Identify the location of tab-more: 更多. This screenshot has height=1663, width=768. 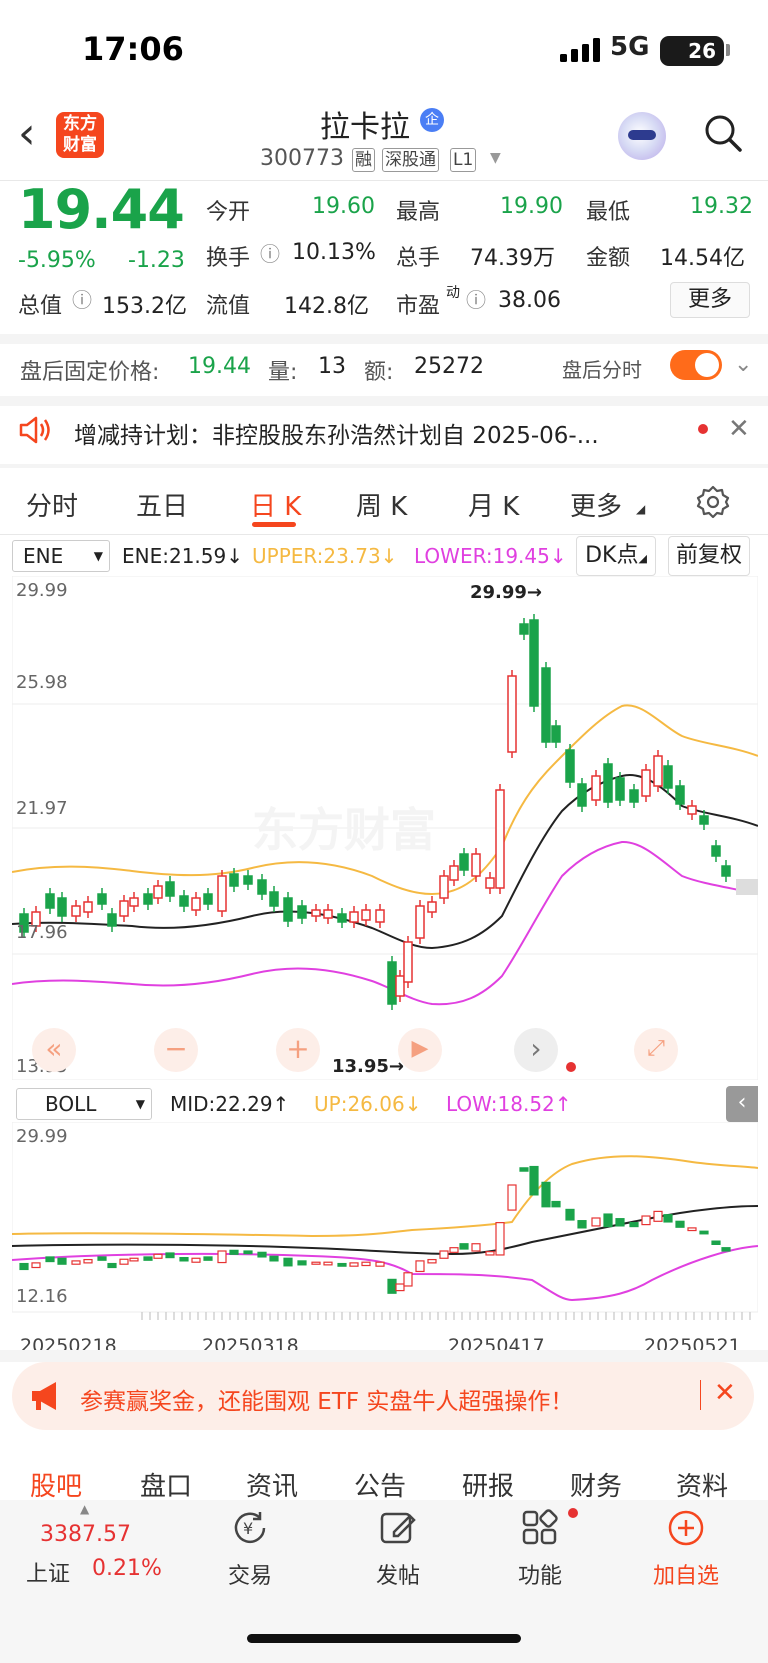
(596, 504).